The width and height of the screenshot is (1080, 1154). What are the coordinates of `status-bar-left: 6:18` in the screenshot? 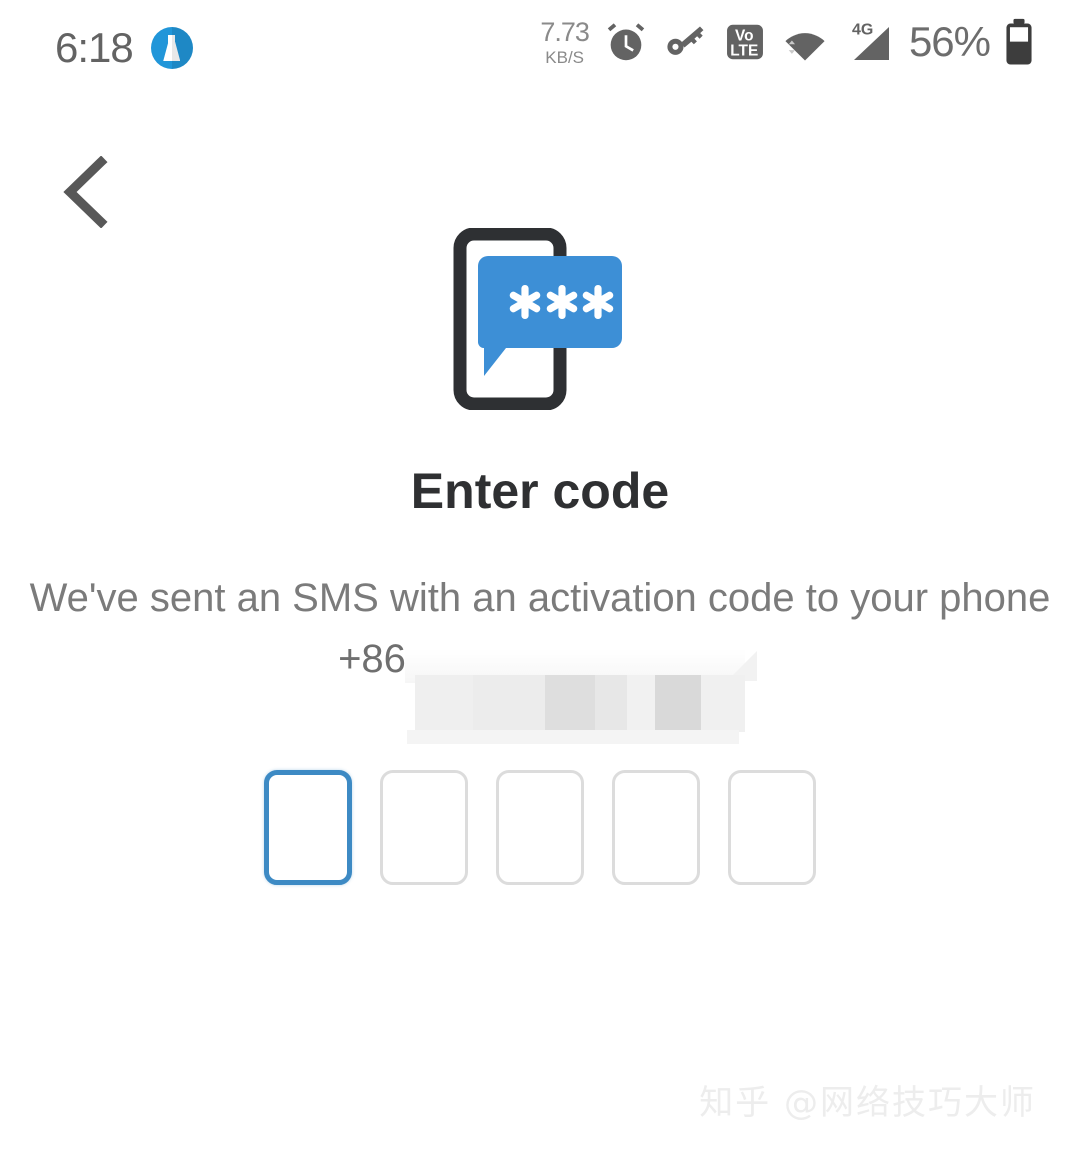 It's located at (124, 48).